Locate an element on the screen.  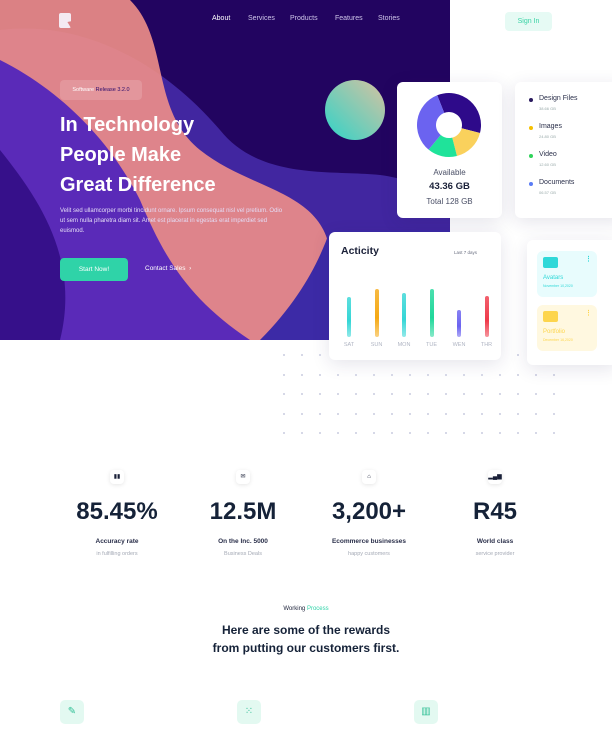
day-label: TUE is located at coordinates (431, 345).